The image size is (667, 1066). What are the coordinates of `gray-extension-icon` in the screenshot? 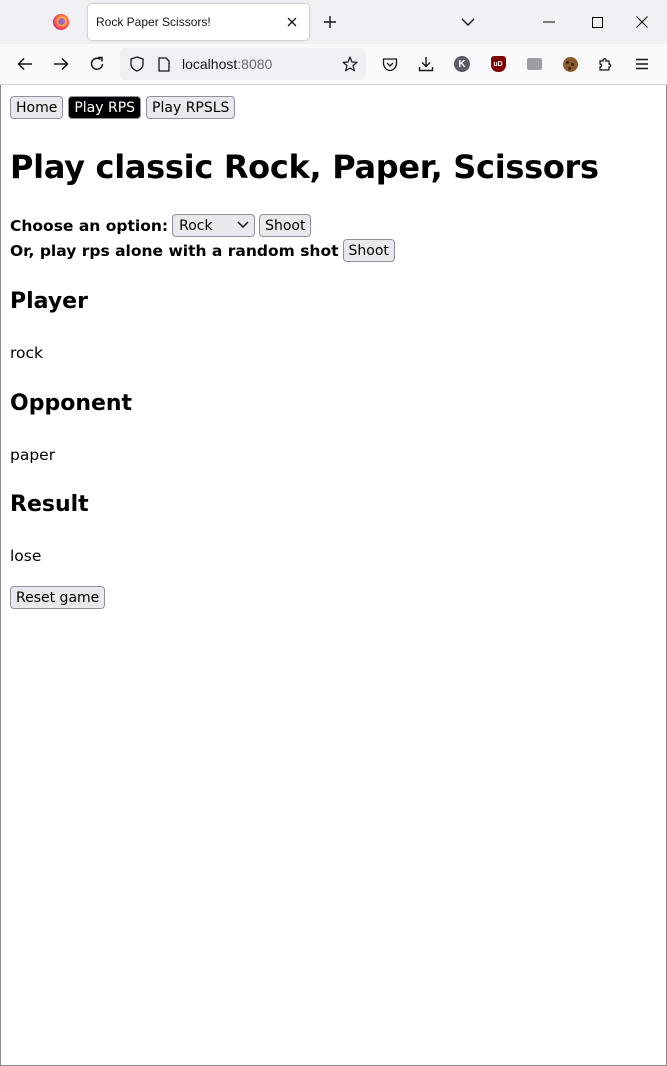 It's located at (534, 64).